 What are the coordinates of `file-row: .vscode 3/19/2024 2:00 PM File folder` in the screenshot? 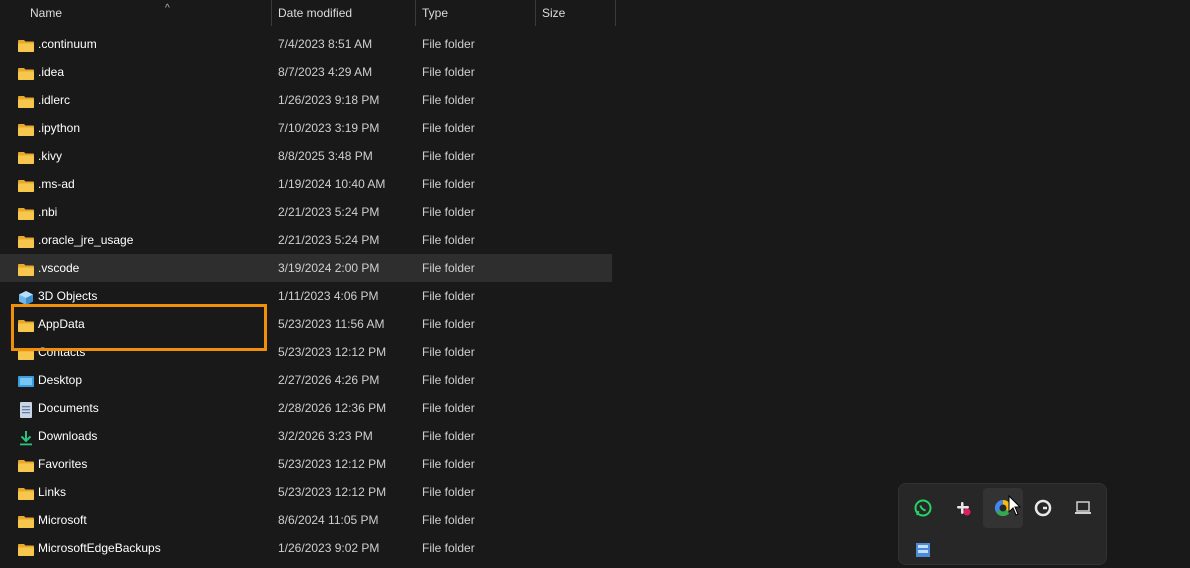 It's located at (306, 268).